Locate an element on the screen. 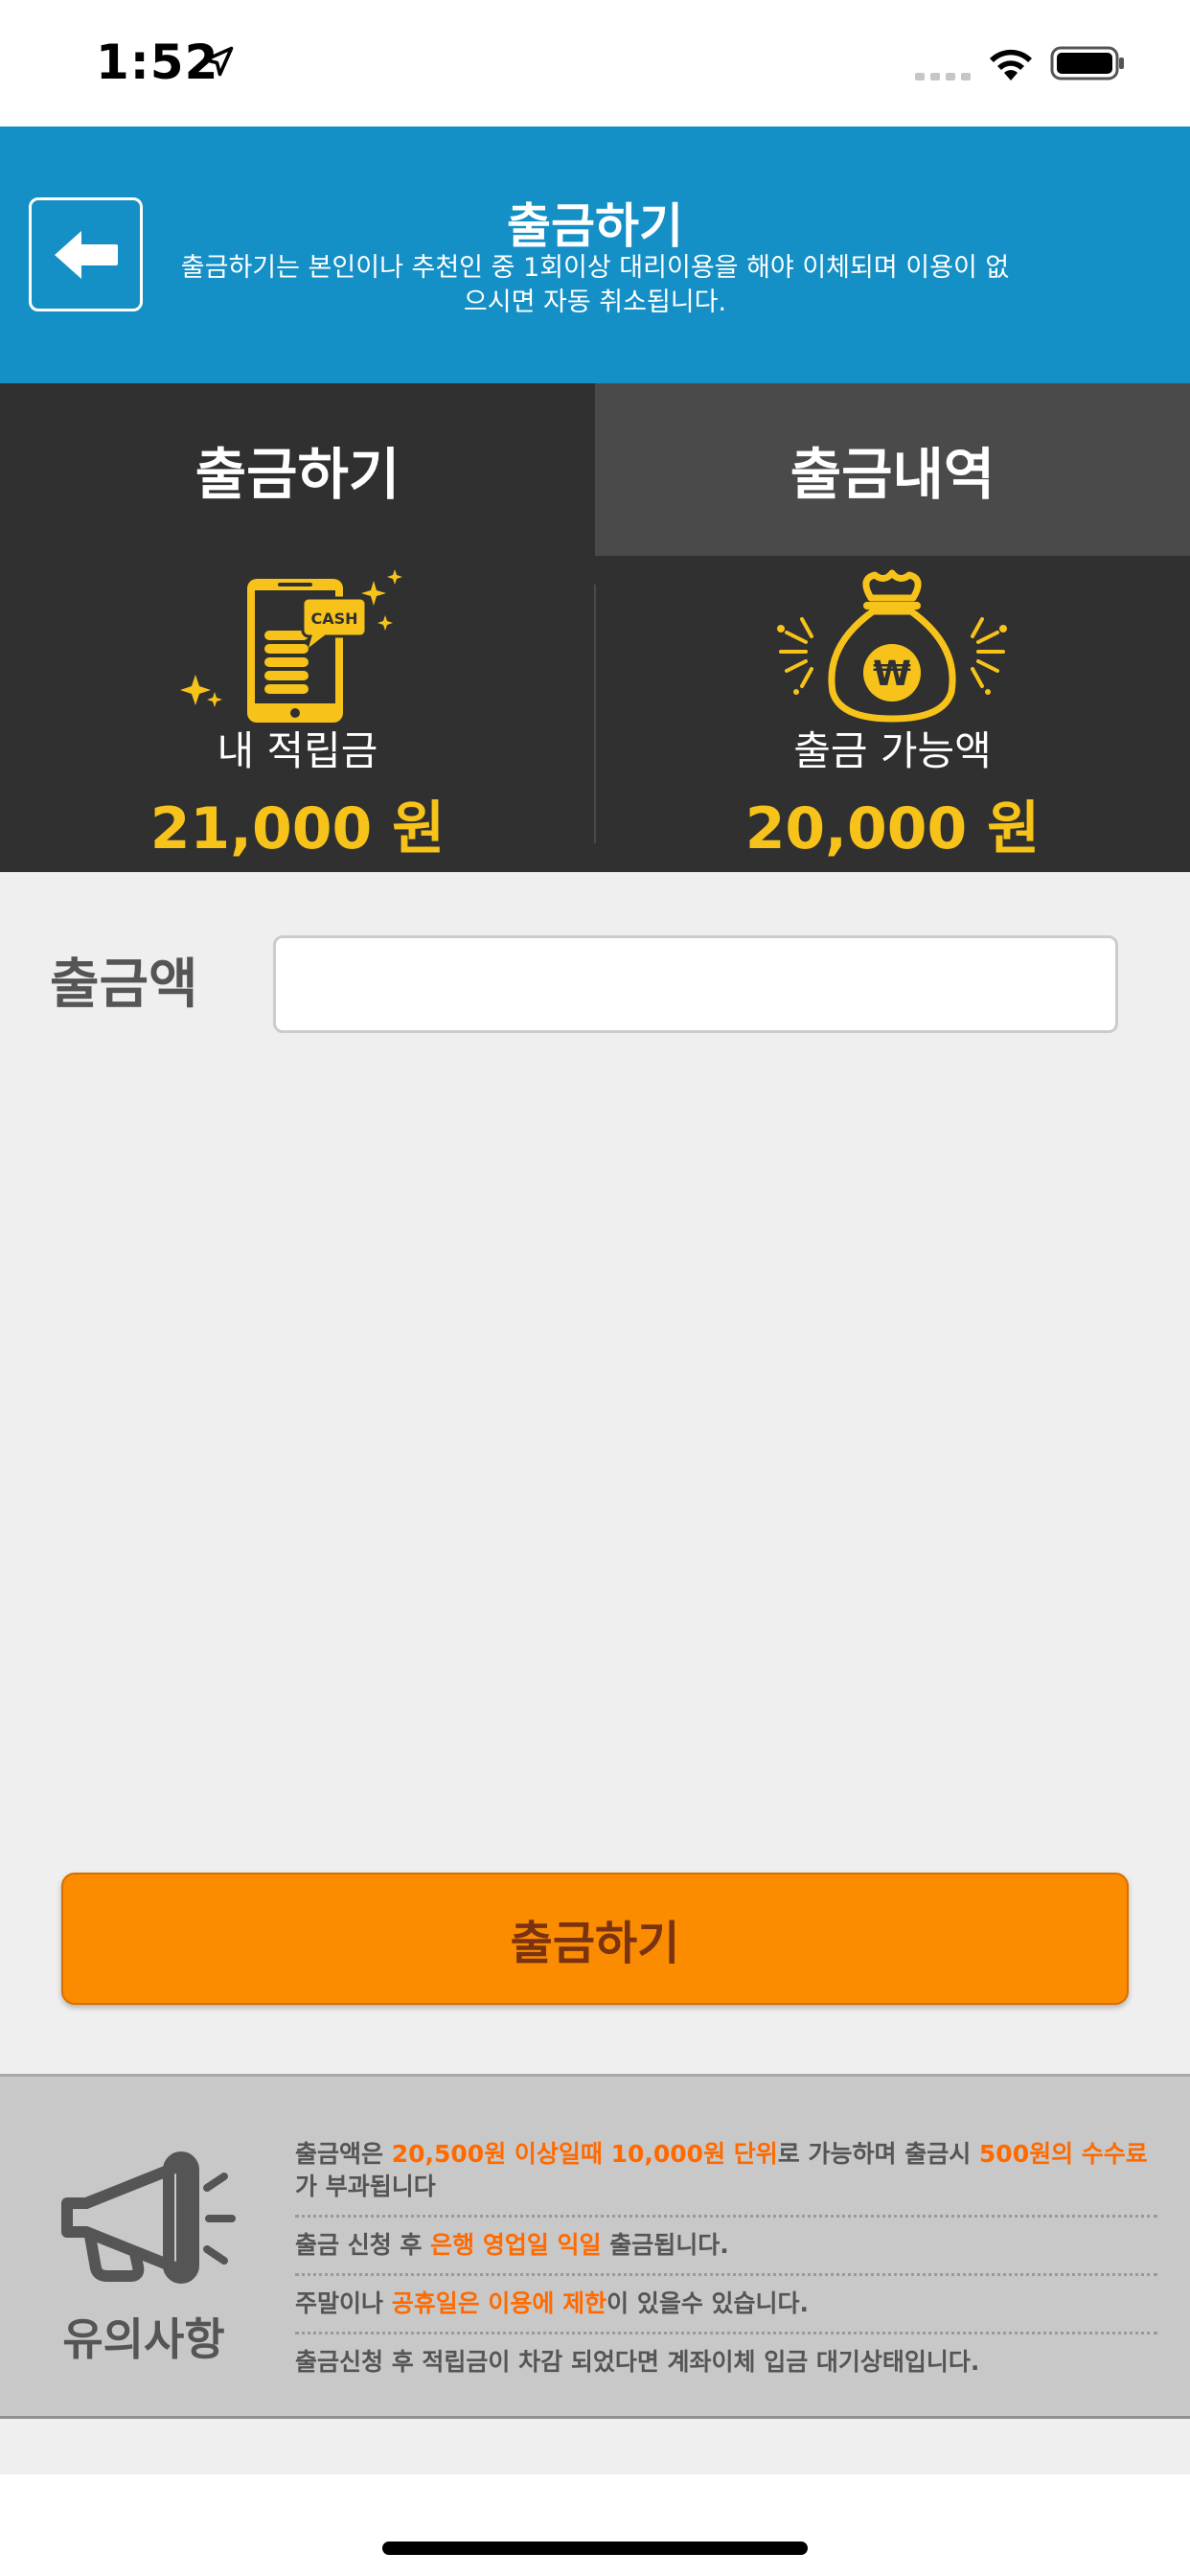 Image resolution: width=1190 pixels, height=2576 pixels. notice-highlight: 은행 영업일 익일 is located at coordinates (516, 2245).